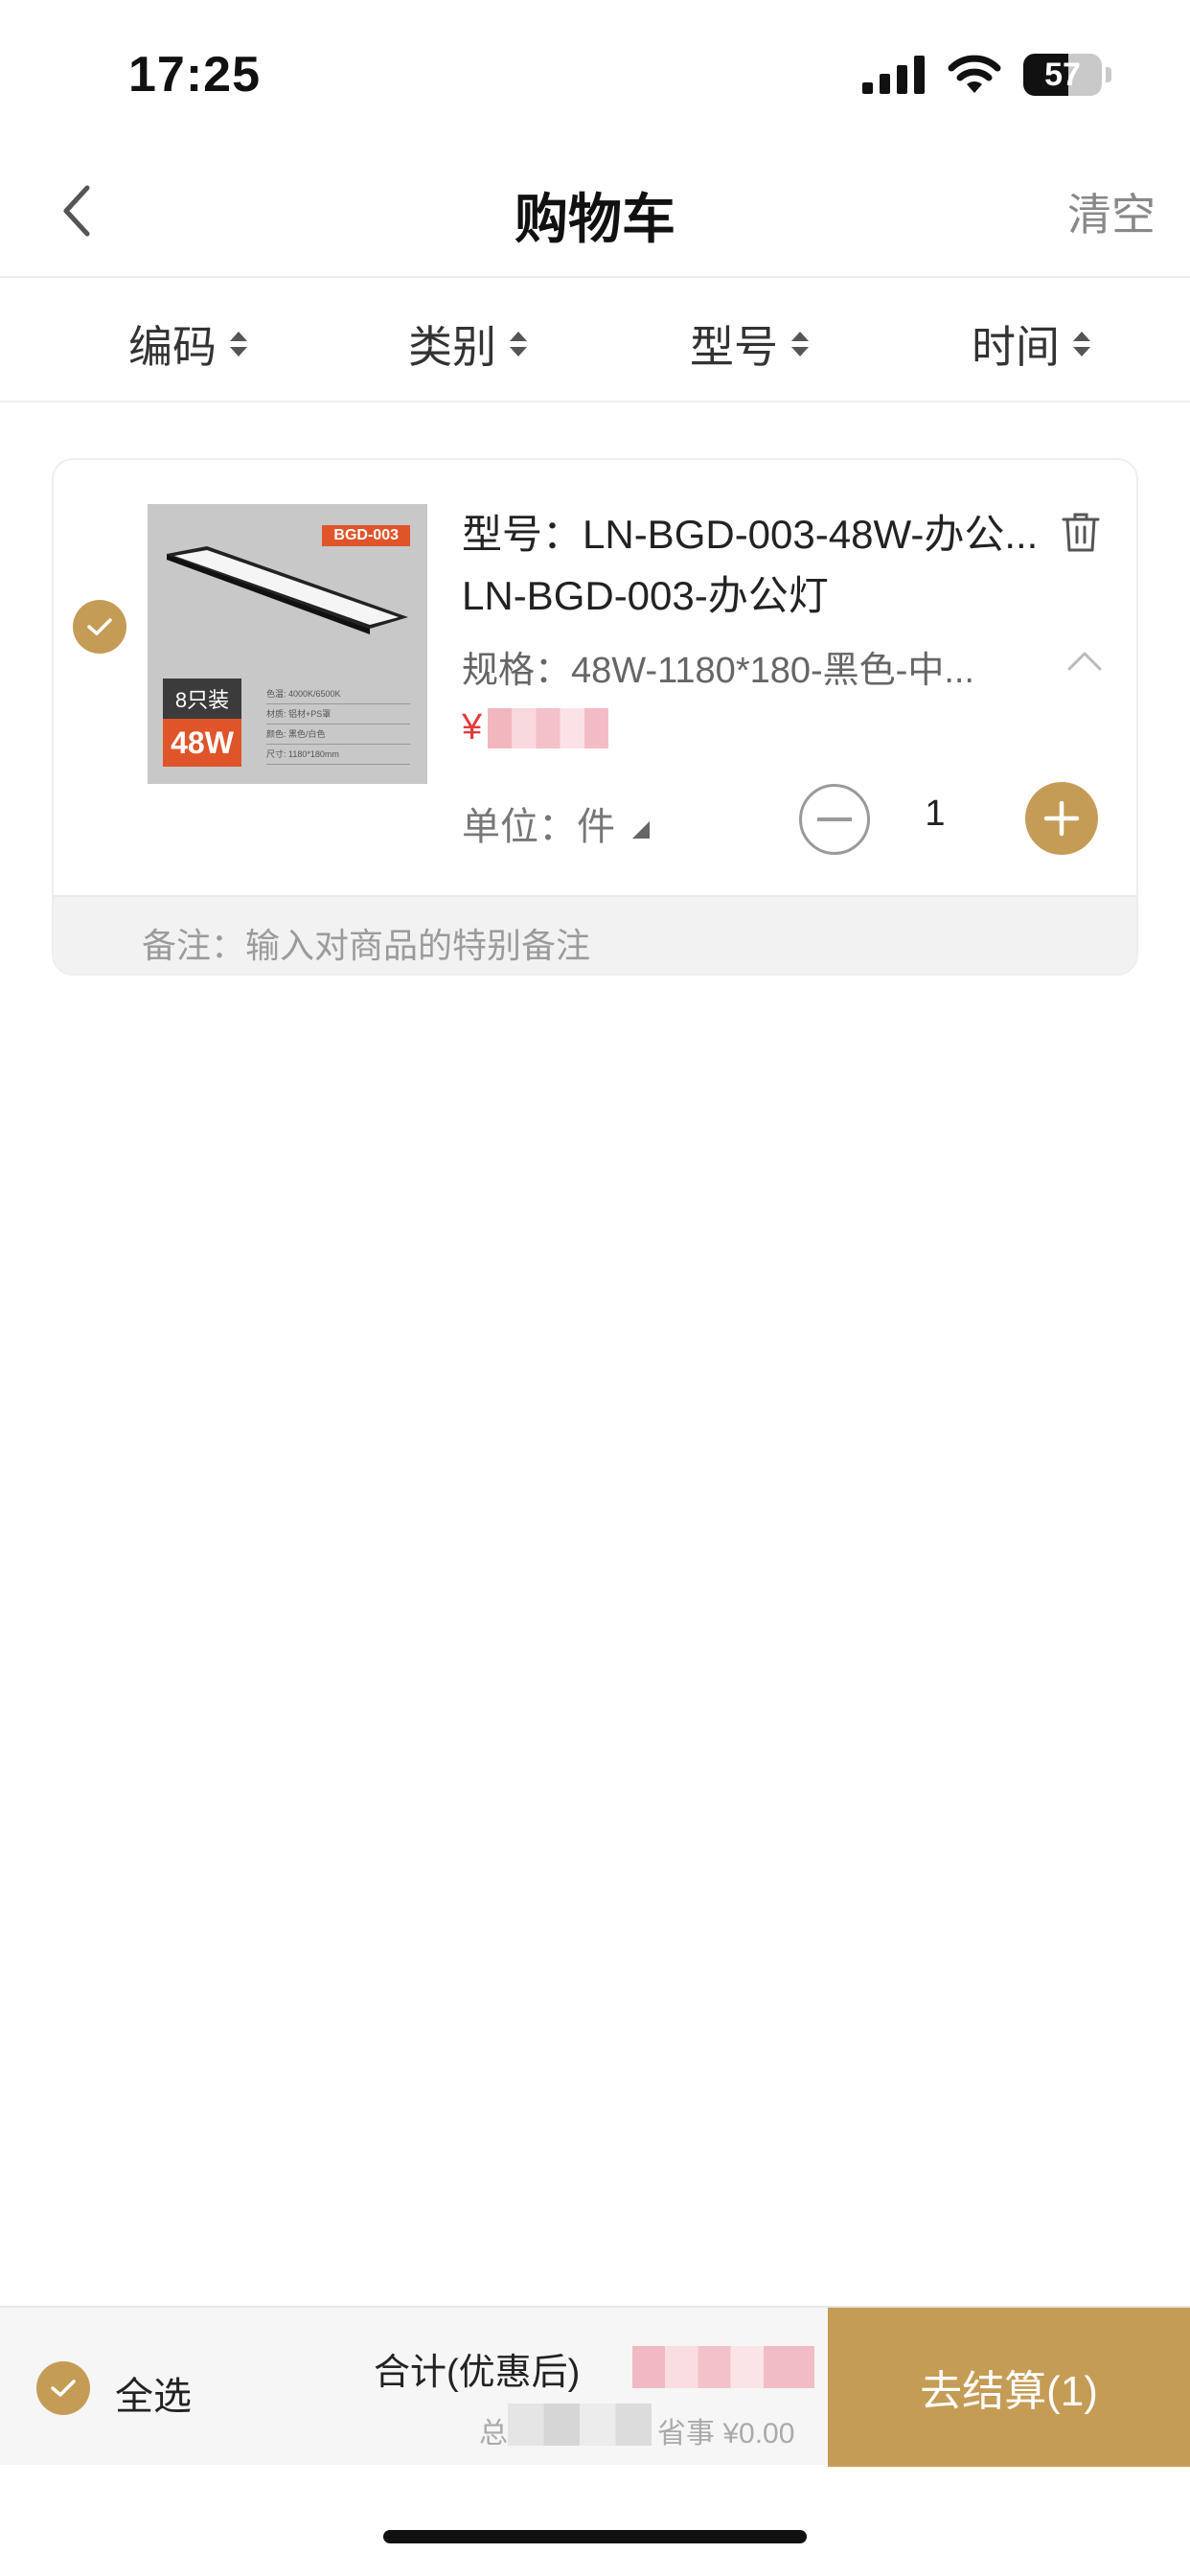  What do you see at coordinates (154, 2393) in the screenshot?
I see `select-all-label: 全选` at bounding box center [154, 2393].